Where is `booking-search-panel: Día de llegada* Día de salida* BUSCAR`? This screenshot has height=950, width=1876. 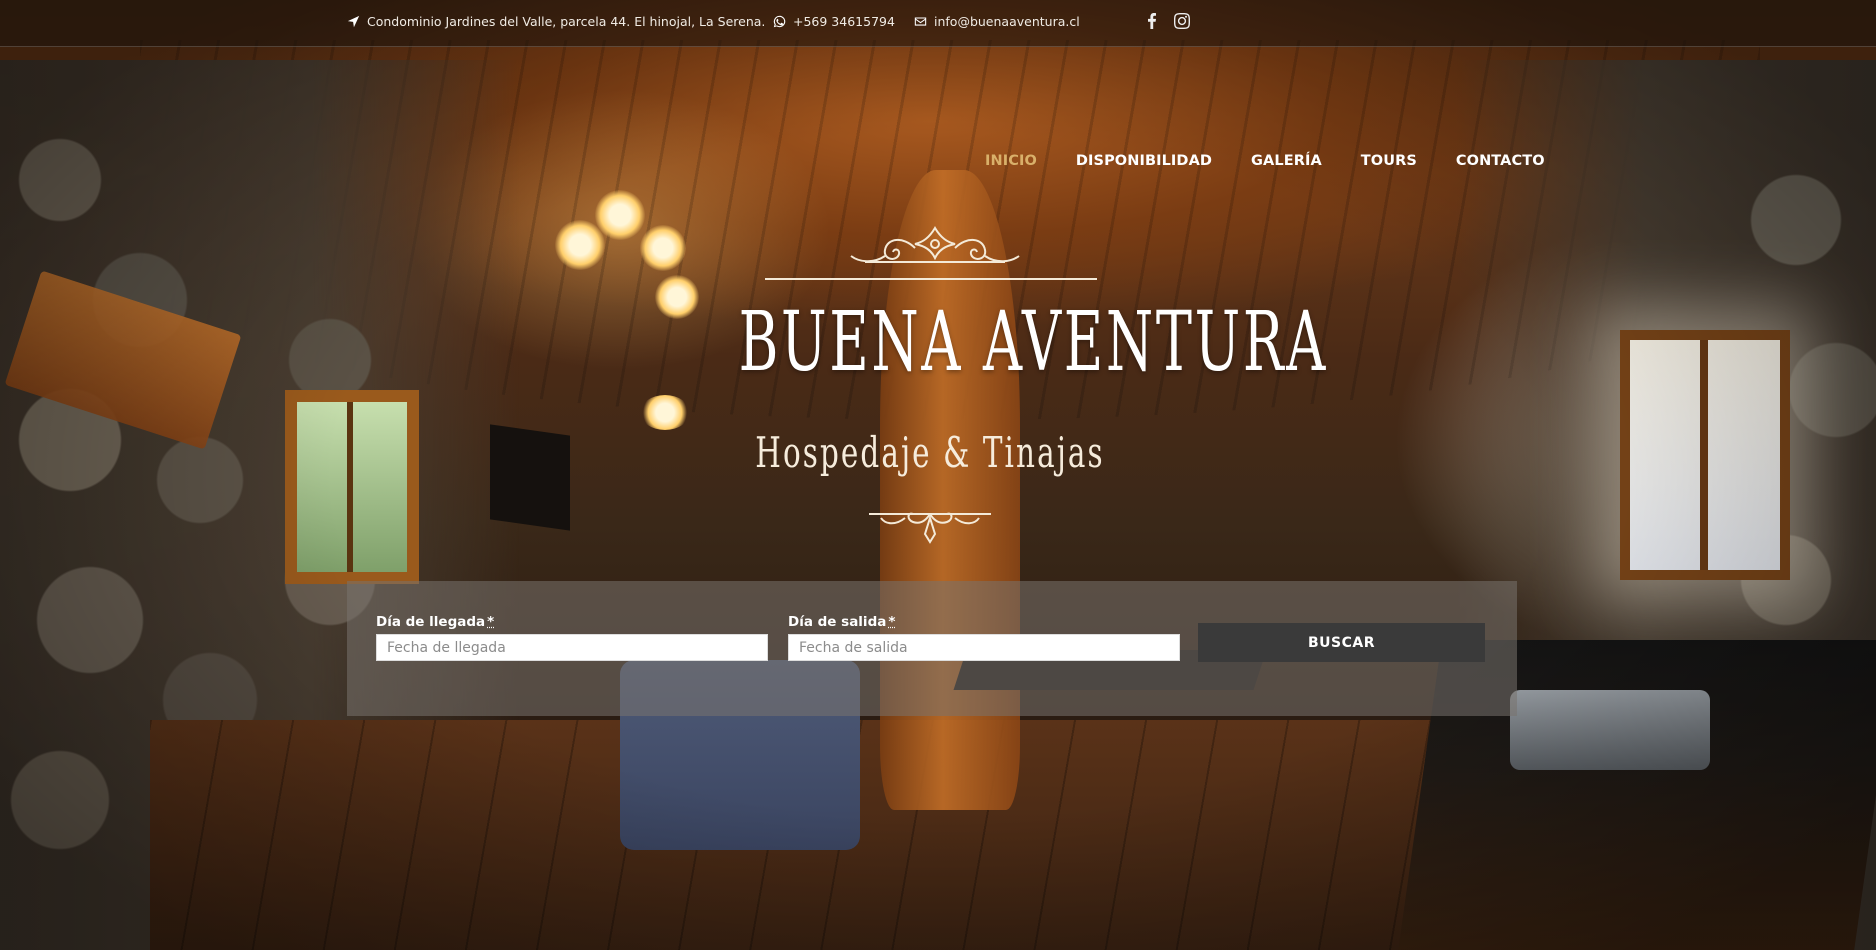
booking-search-panel: Día de llegada* Día de salida* BUSCAR is located at coordinates (932, 648).